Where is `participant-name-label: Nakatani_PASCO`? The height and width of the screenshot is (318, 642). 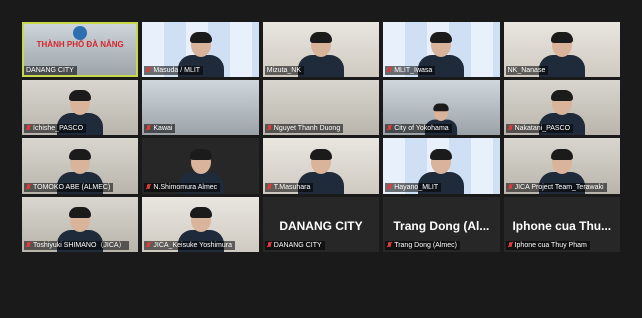 participant-name-label: Nakatani_PASCO is located at coordinates (539, 129).